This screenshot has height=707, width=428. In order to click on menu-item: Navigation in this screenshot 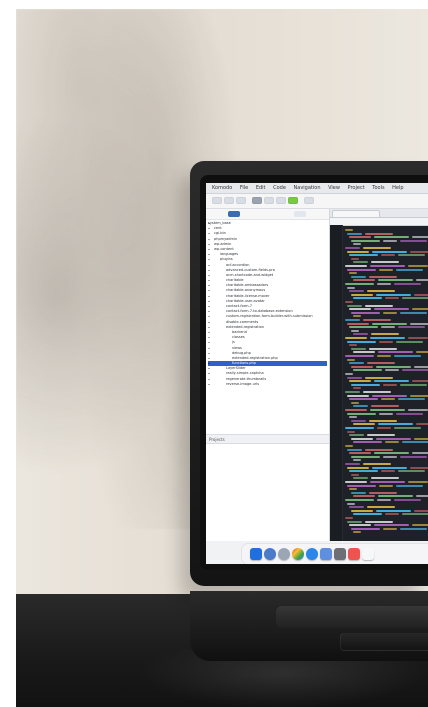, I will do `click(307, 188)`.